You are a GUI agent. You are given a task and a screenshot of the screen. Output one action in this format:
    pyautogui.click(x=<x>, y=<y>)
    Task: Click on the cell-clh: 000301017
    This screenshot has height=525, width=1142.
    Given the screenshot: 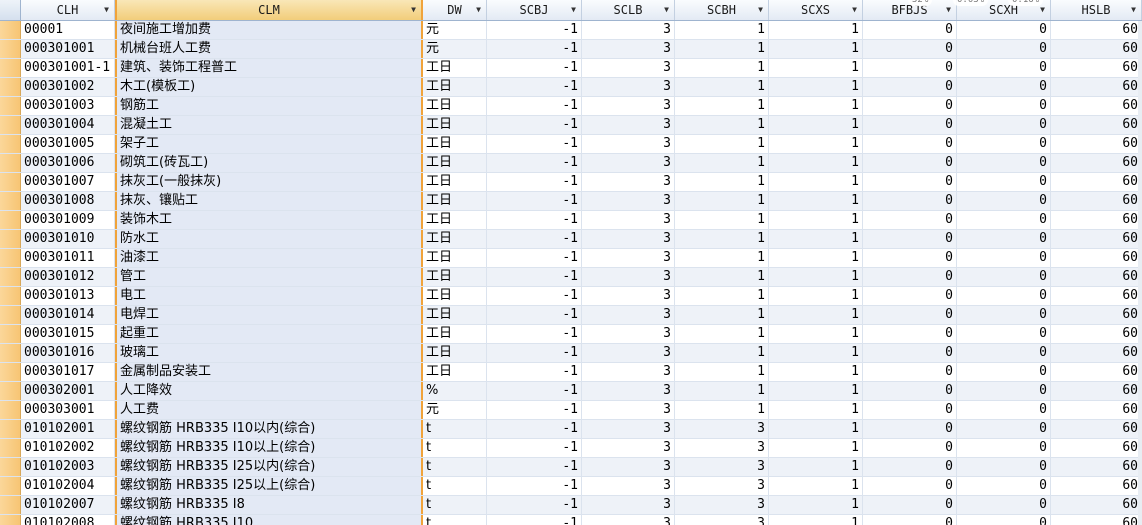 What is the action you would take?
    pyautogui.click(x=68, y=372)
    